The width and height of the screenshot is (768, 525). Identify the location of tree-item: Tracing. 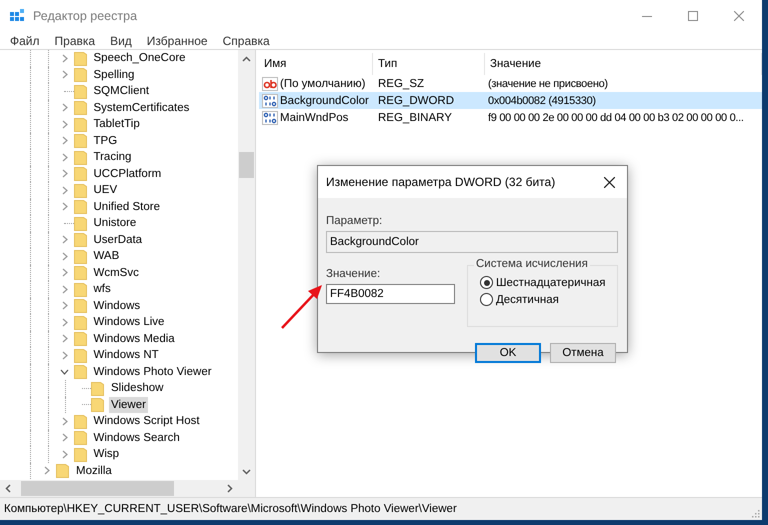
(113, 157).